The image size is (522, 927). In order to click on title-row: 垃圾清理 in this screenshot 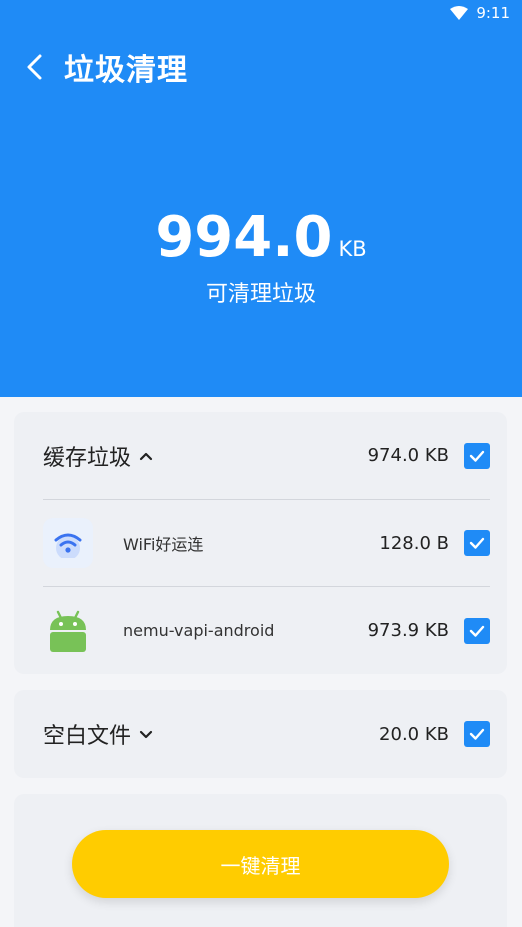, I will do `click(106, 67)`.